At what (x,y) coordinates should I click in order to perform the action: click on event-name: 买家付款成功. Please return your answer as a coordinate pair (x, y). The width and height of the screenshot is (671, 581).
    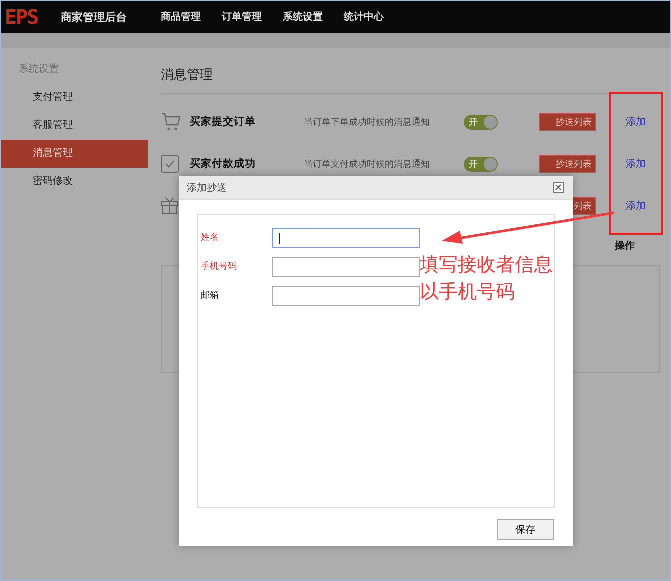
    Looking at the image, I should click on (223, 164).